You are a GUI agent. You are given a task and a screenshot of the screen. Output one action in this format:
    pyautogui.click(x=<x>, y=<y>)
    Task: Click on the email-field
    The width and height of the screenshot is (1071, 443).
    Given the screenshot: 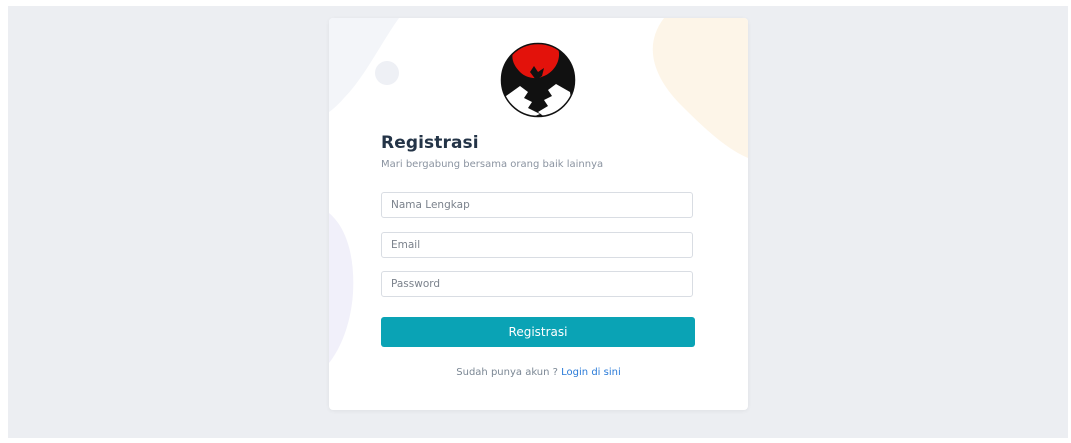 What is the action you would take?
    pyautogui.click(x=537, y=245)
    